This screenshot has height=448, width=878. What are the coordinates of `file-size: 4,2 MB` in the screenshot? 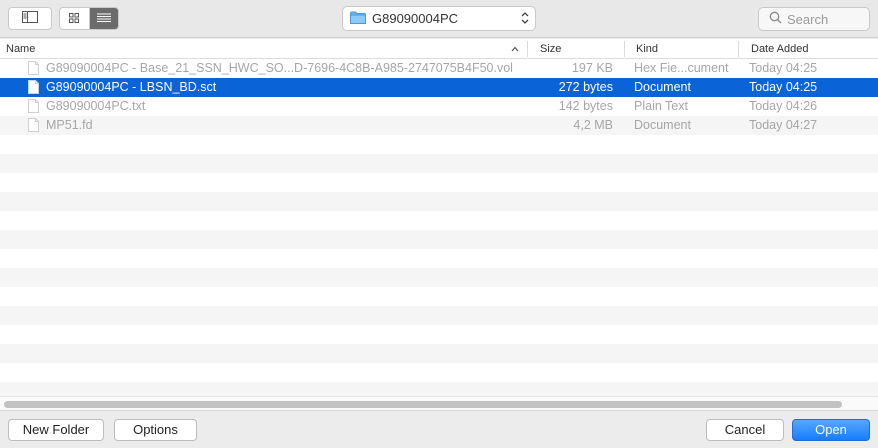 It's located at (593, 125).